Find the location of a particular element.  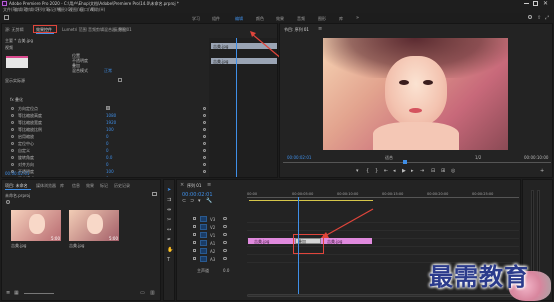

workspace-graphics: 图形 is located at coordinates (322, 19).